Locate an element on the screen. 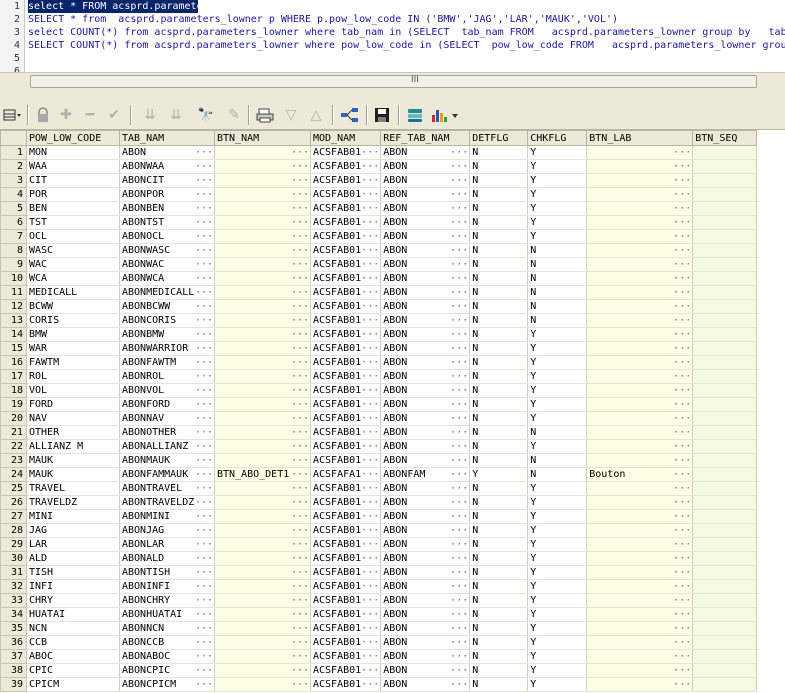 The width and height of the screenshot is (785, 693). pow-low-code-cell: TST is located at coordinates (73, 222).